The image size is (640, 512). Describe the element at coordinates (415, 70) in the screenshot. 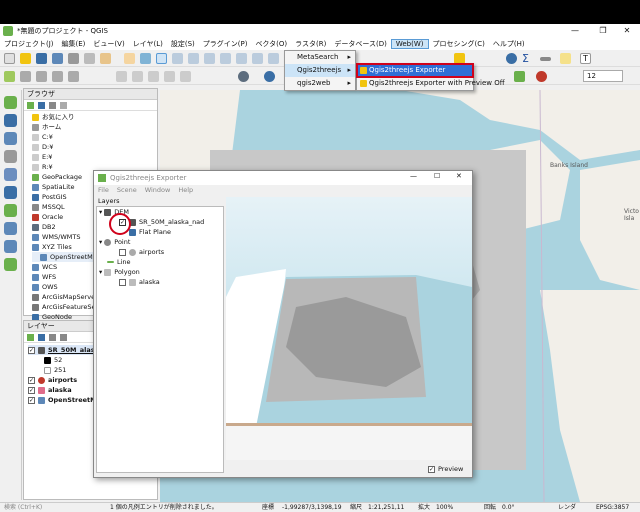

I see `menu-item-qgis2threejs-exporter: Qgis2threejs Exporter` at that location.